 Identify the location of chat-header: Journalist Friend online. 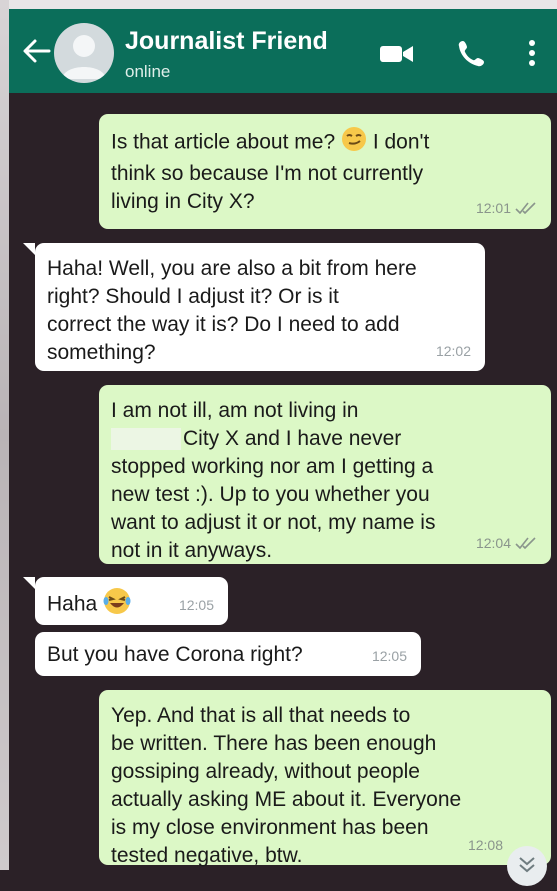
(283, 51).